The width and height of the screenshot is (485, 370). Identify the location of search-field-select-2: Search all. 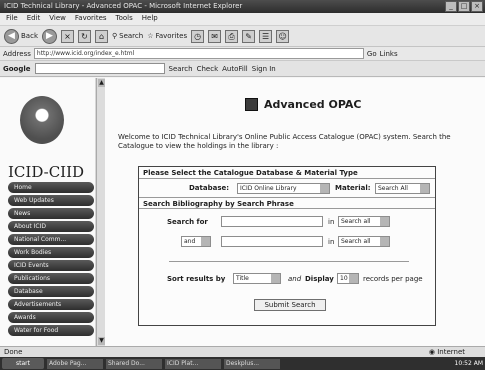
(364, 241).